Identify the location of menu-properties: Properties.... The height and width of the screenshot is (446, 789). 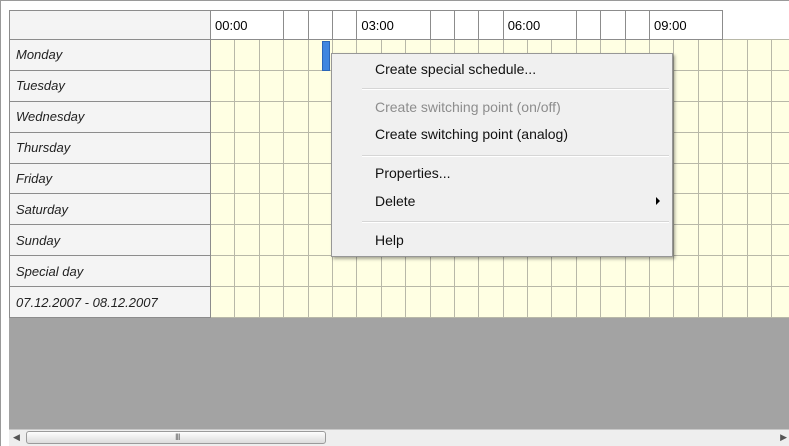
(412, 173).